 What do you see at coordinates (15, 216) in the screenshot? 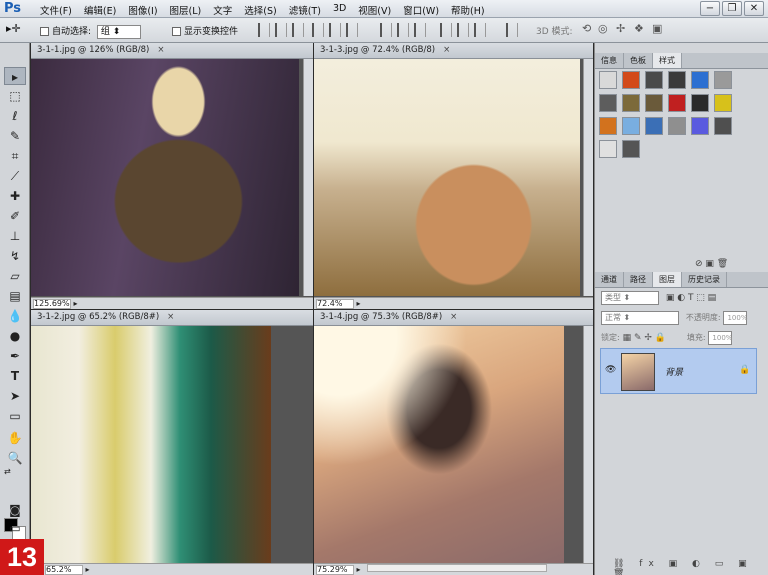
I see `brush-tool-icon: ✐` at bounding box center [15, 216].